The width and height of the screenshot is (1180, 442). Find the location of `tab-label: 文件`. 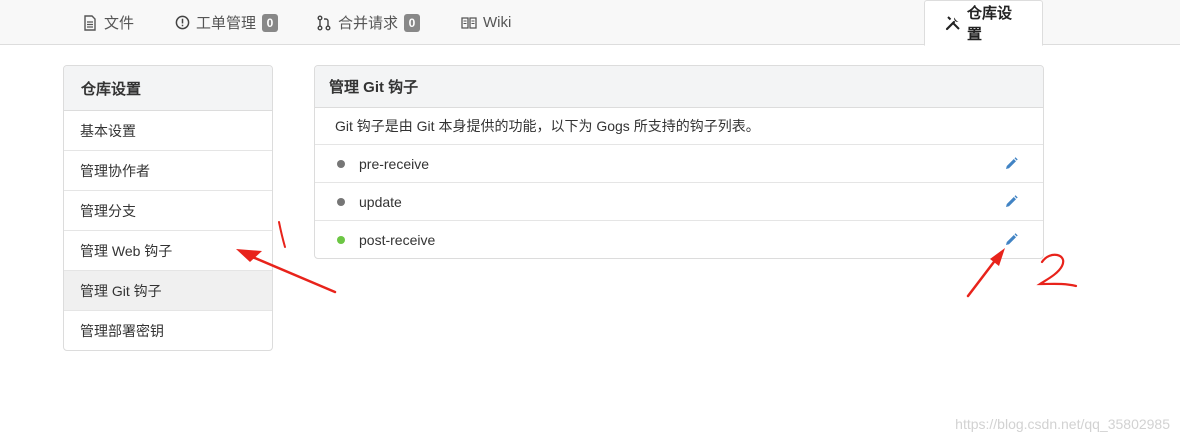

tab-label: 文件 is located at coordinates (119, 23).